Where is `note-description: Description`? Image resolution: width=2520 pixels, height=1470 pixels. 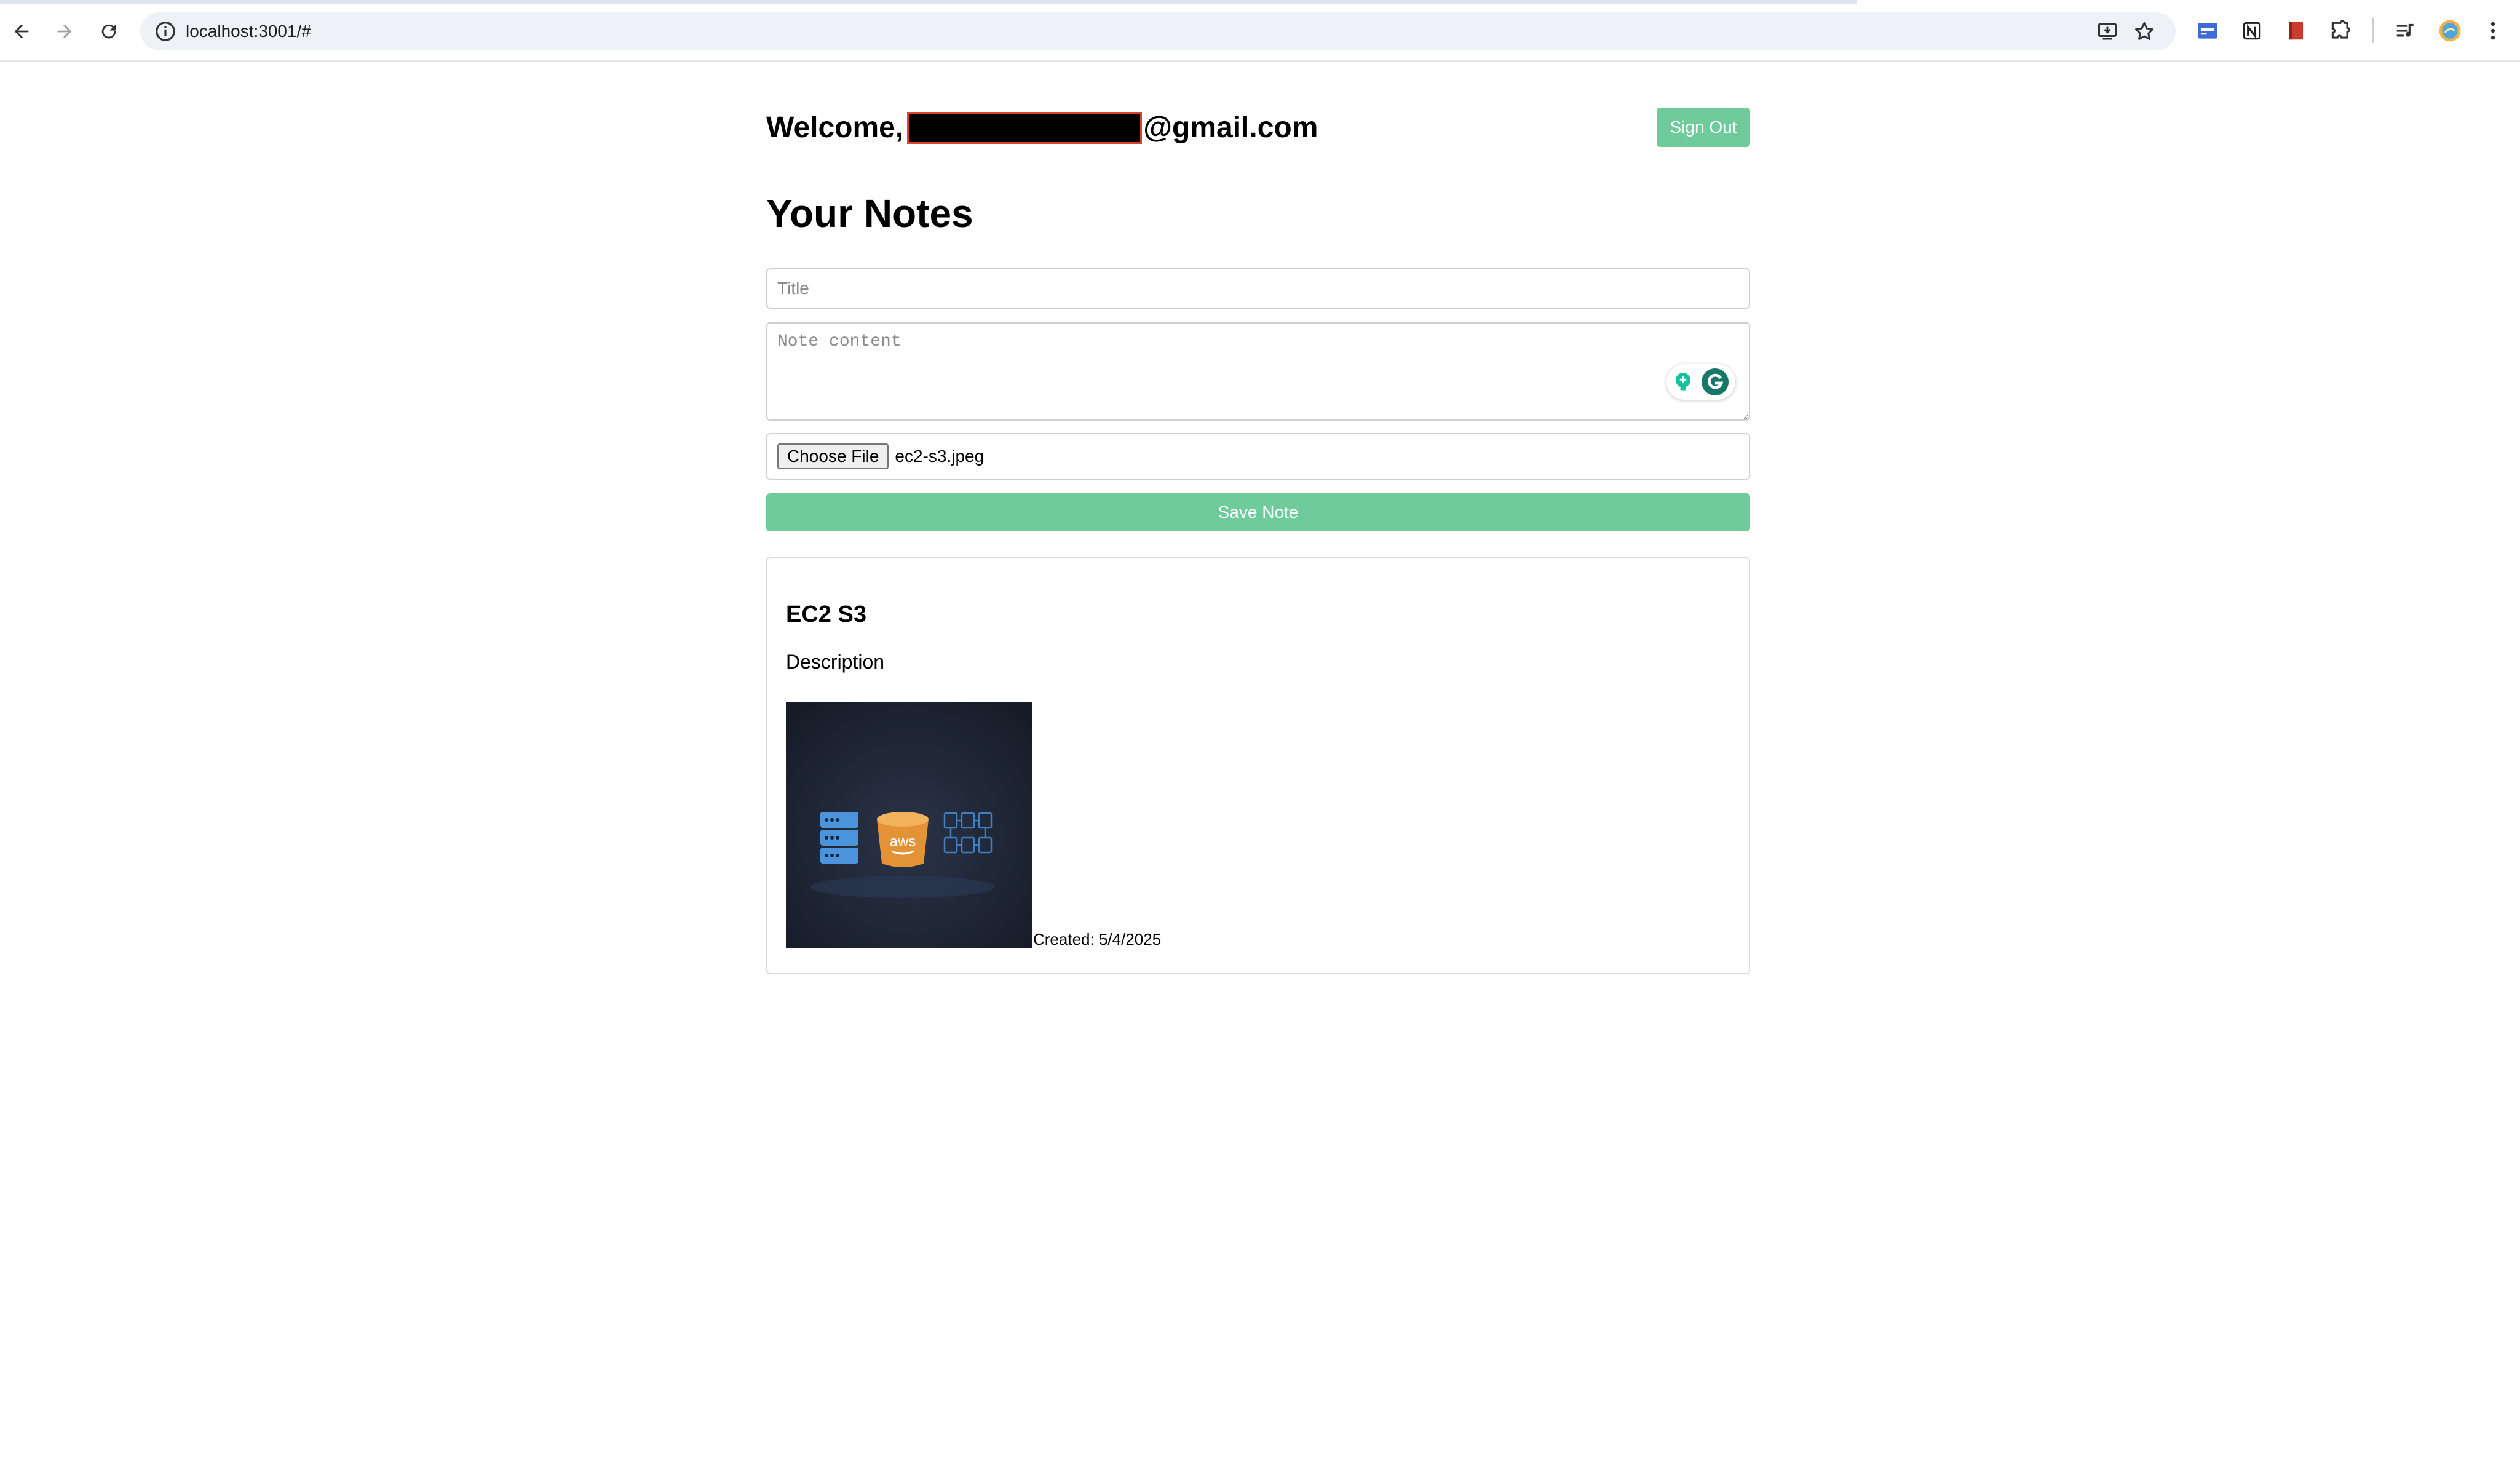
note-description: Description is located at coordinates (836, 662).